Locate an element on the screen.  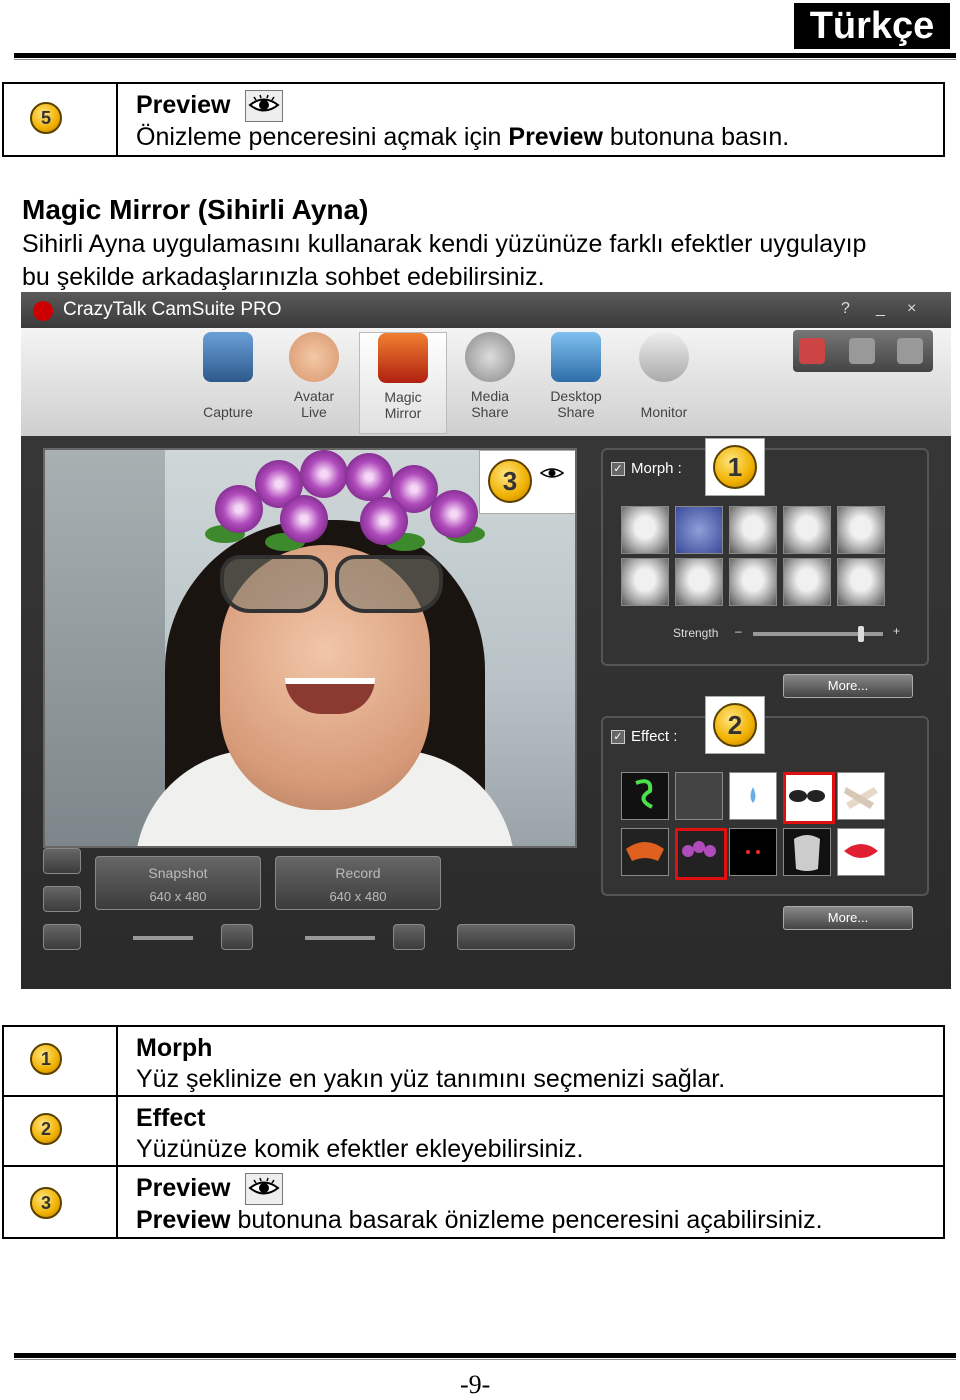
volume-slider is located at coordinates (163, 938).